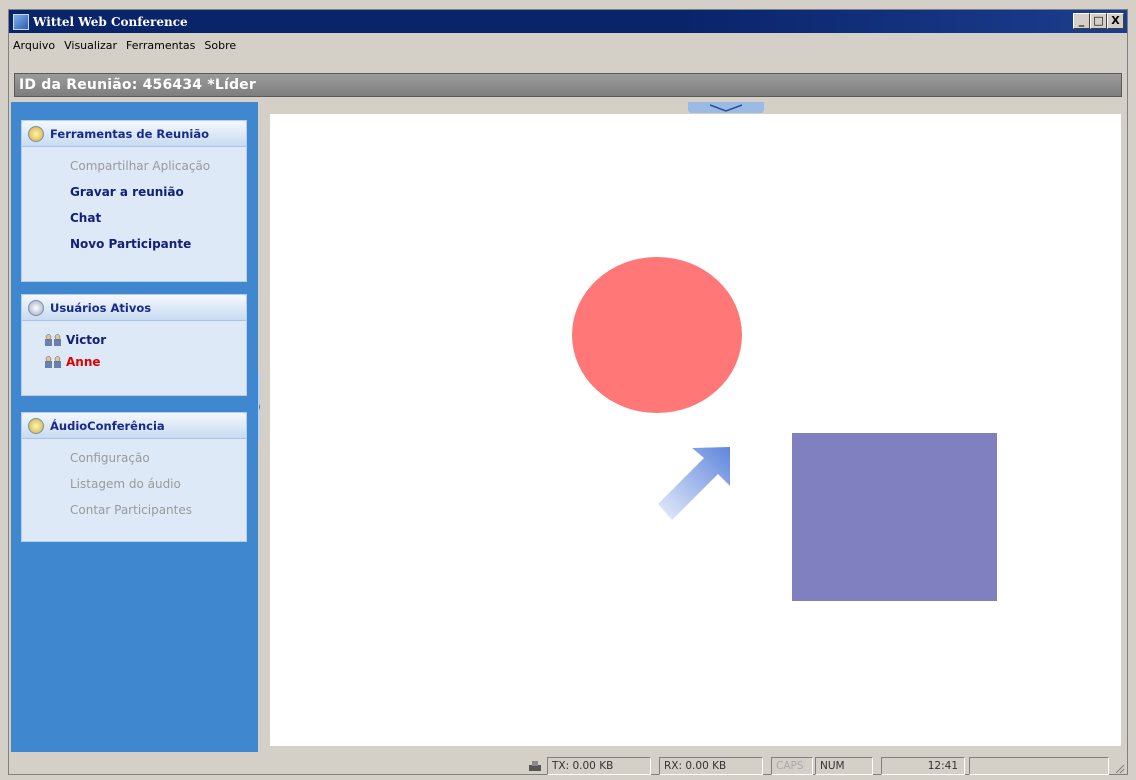  What do you see at coordinates (134, 218) in the screenshot?
I see `chat-item: Chat` at bounding box center [134, 218].